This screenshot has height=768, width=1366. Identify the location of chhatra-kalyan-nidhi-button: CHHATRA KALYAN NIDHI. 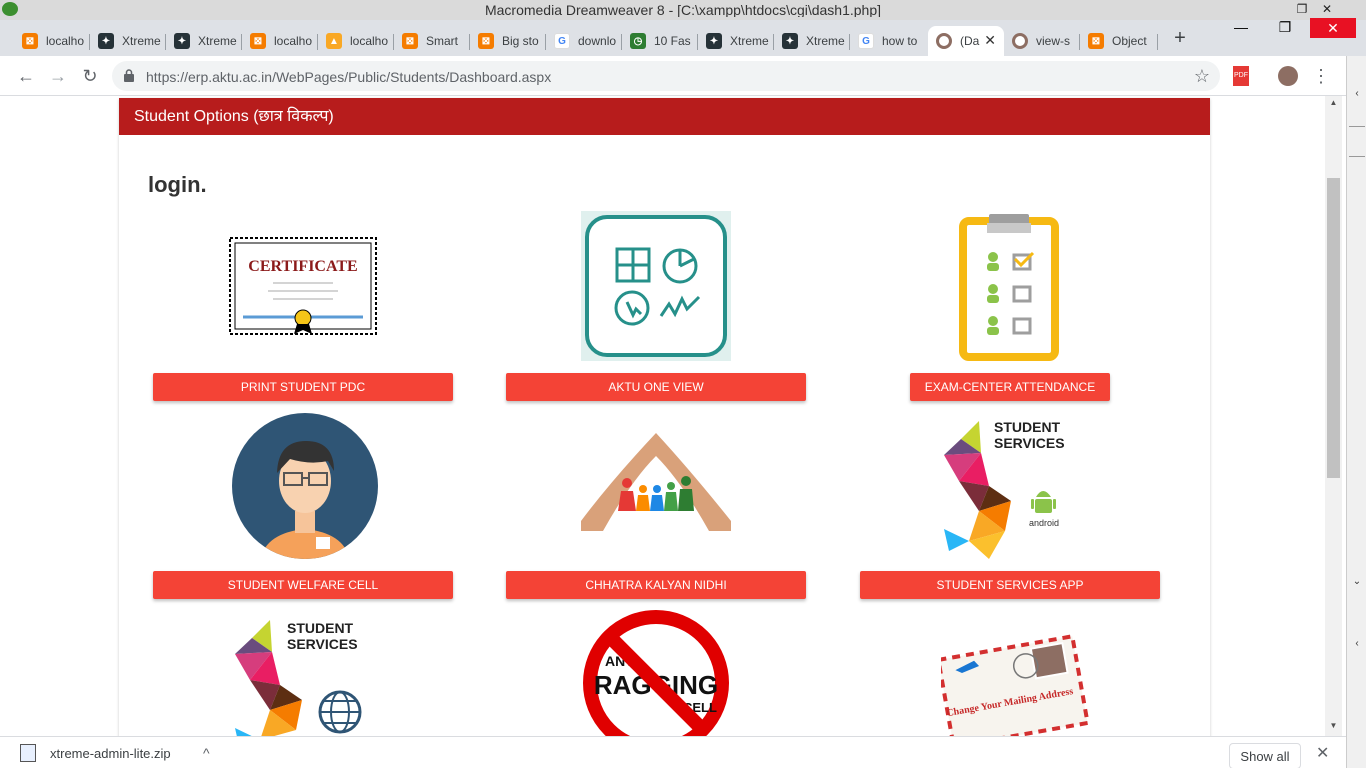
(656, 585).